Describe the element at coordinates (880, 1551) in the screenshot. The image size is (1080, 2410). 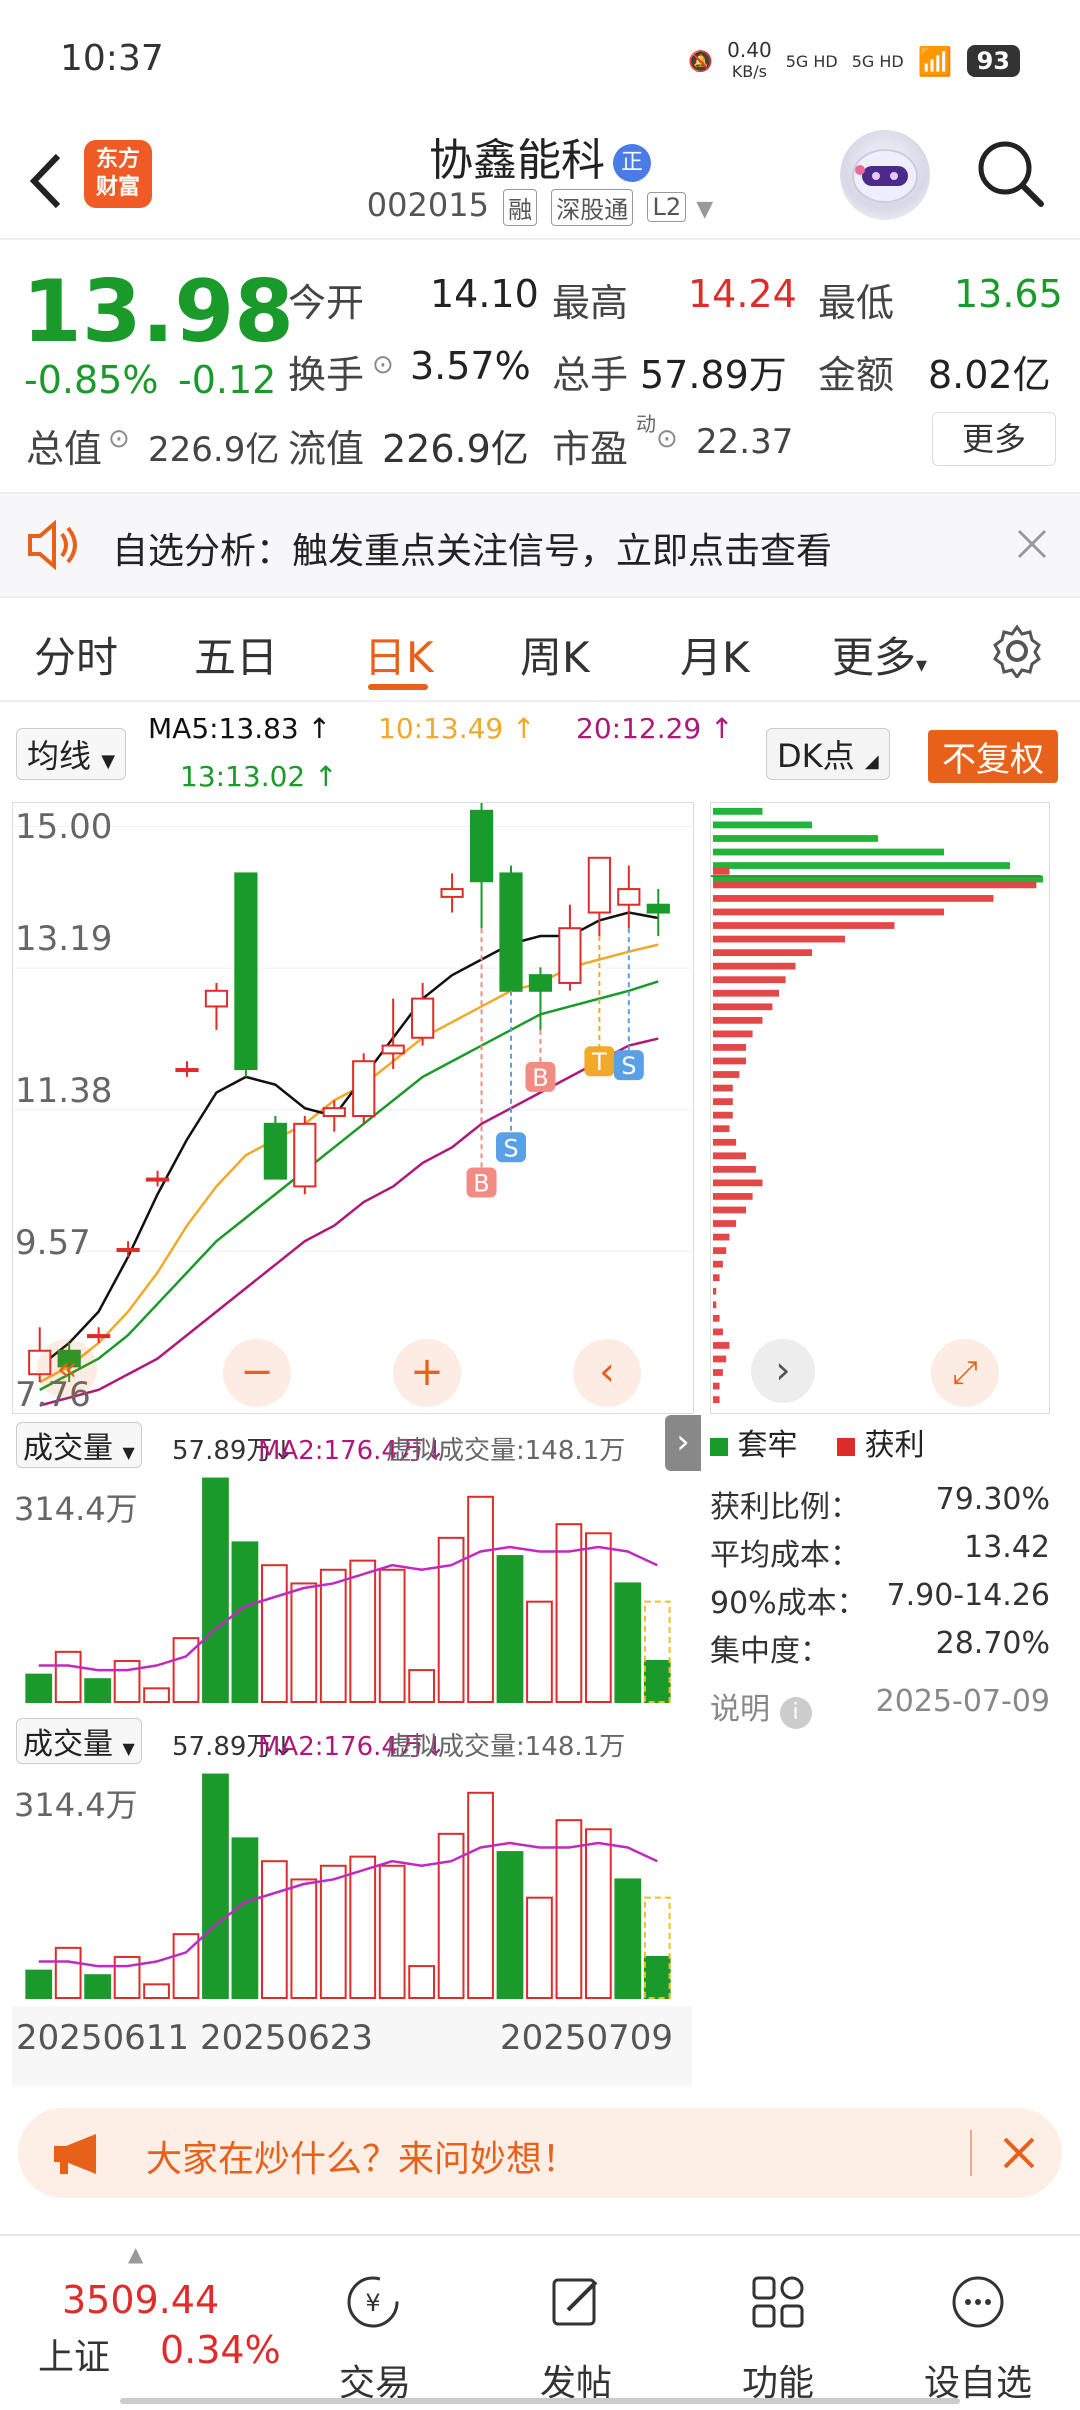
I see `chip-avg-cost: 平均成本： 13.42` at that location.